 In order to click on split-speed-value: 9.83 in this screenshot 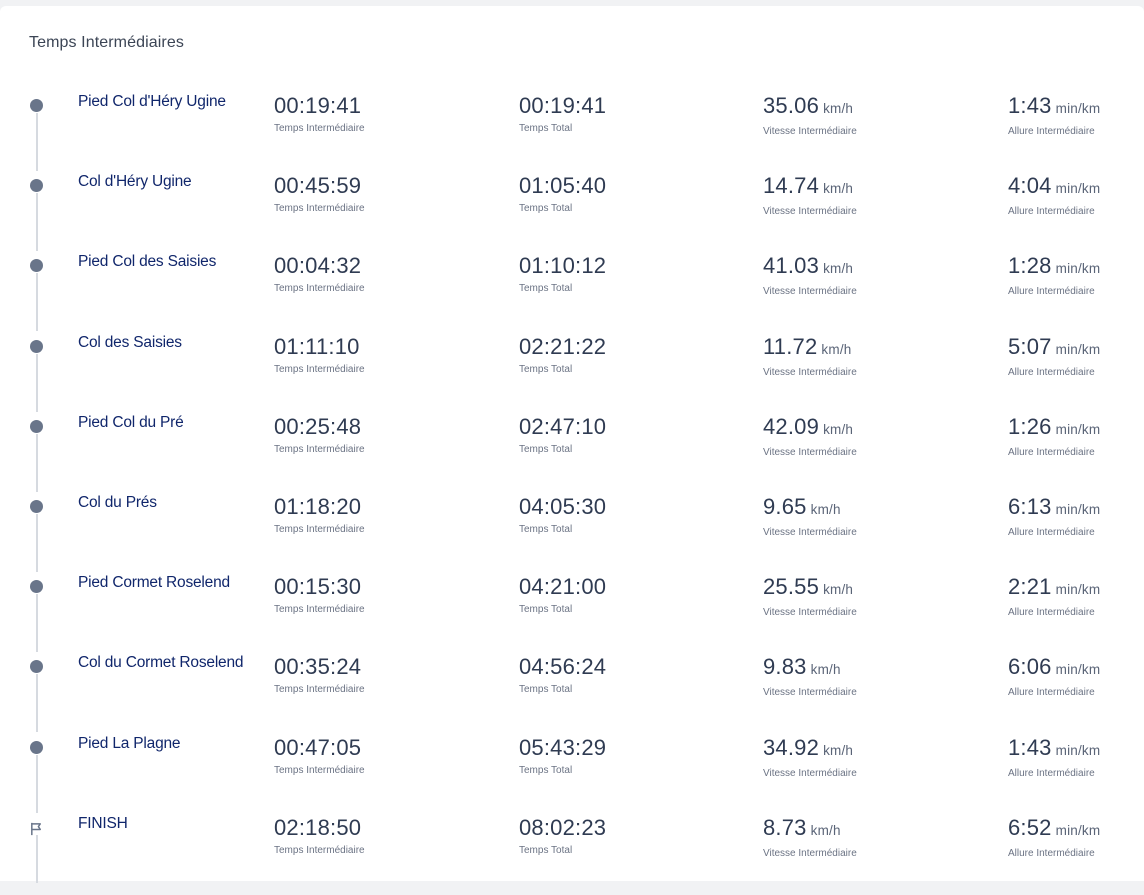, I will do `click(785, 667)`.